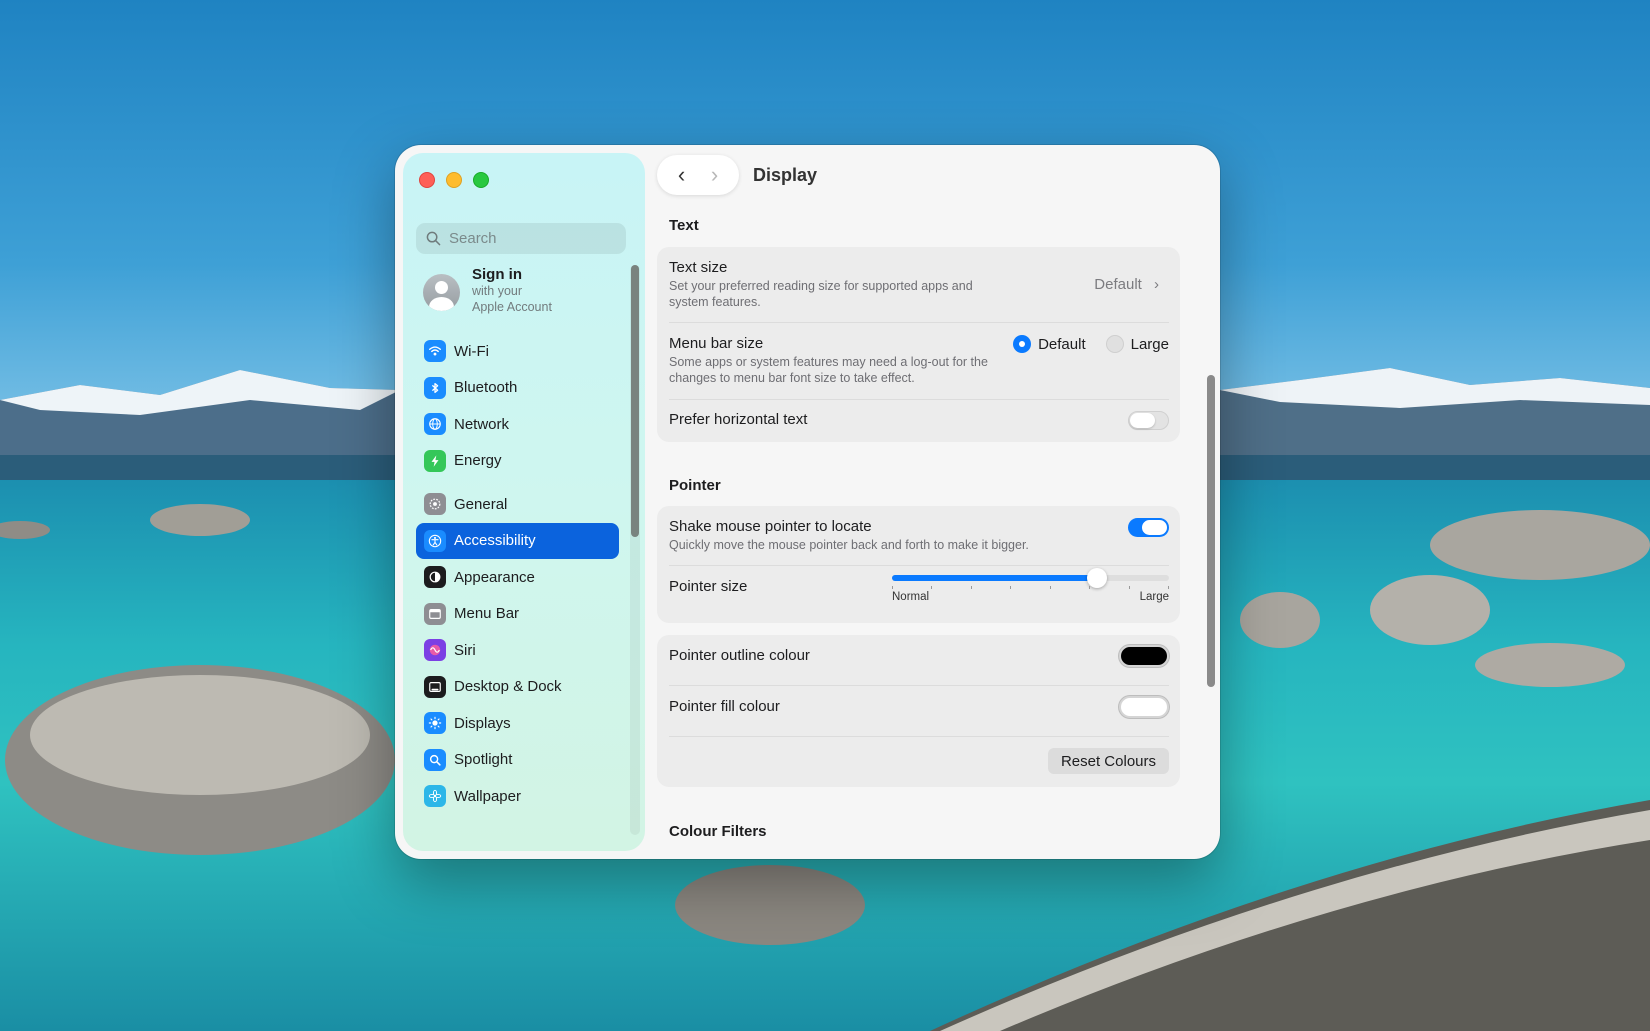 This screenshot has width=1650, height=1031. What do you see at coordinates (435, 504) in the screenshot?
I see `gear-icon` at bounding box center [435, 504].